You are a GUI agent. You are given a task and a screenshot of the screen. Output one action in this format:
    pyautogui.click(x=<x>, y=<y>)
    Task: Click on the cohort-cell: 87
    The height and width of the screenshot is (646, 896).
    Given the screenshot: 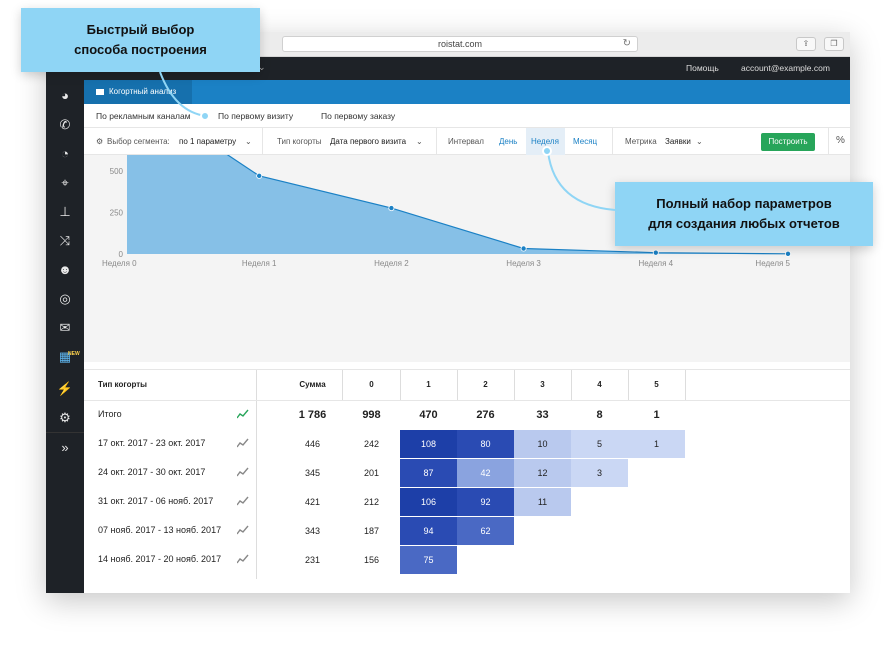 What is the action you would take?
    pyautogui.click(x=428, y=473)
    